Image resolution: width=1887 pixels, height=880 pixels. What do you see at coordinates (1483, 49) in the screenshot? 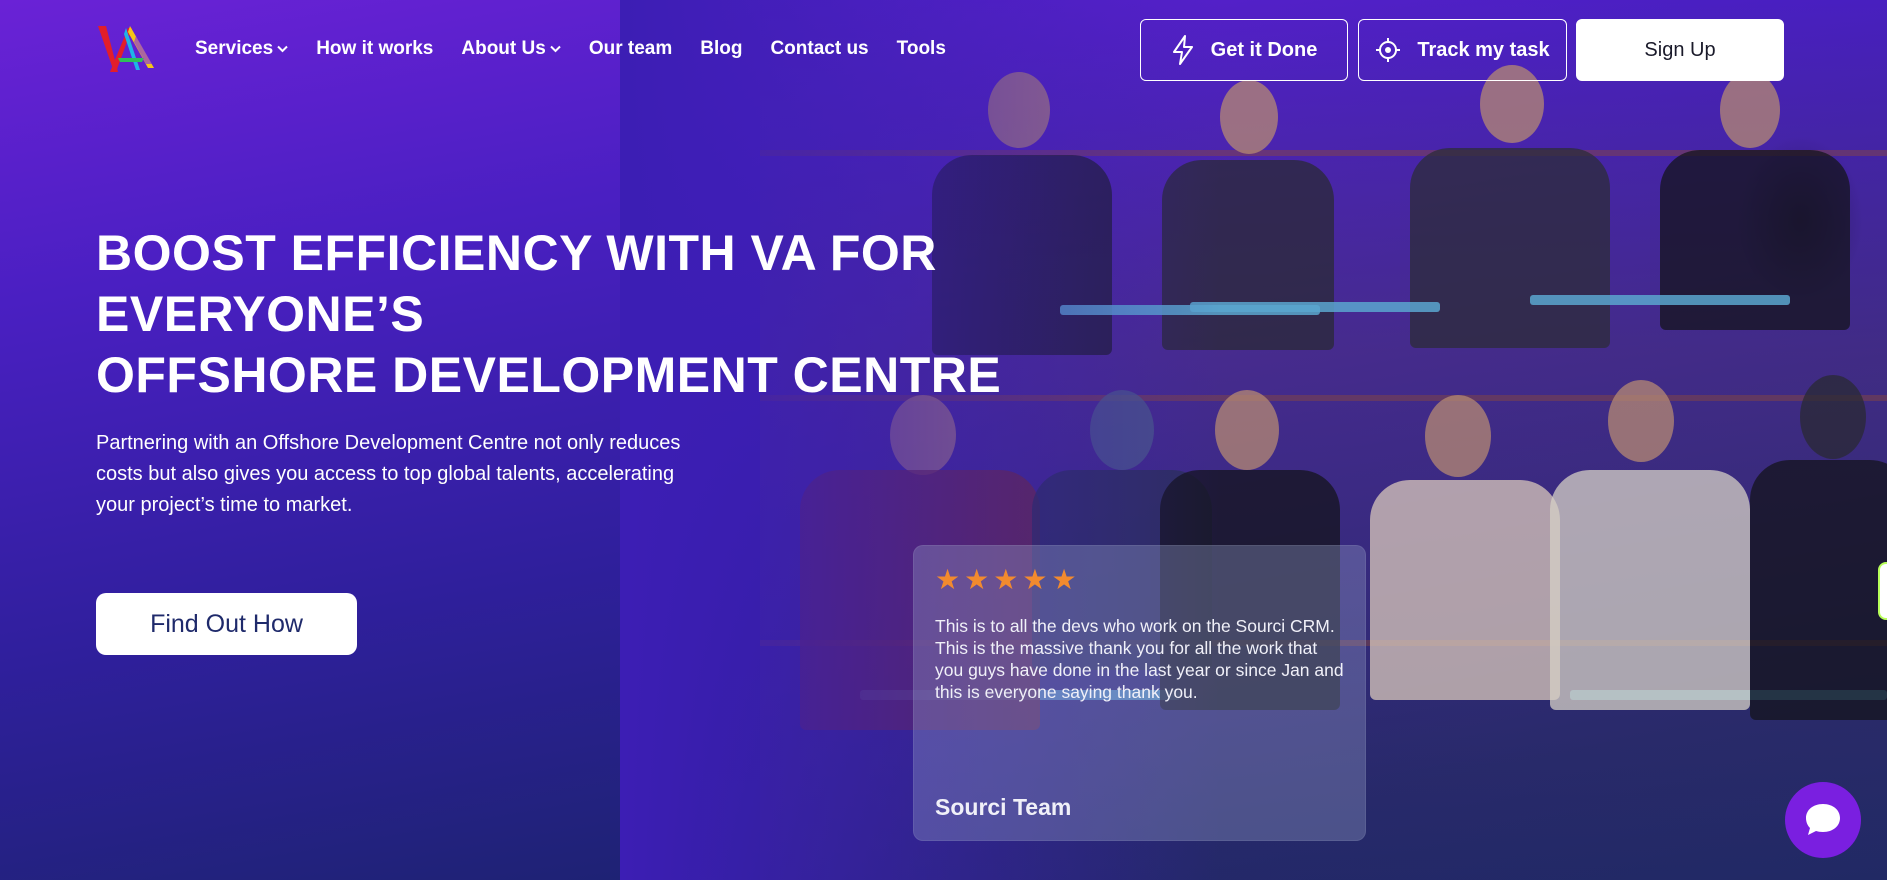
I see `track-my-task-label: Track my task` at bounding box center [1483, 49].